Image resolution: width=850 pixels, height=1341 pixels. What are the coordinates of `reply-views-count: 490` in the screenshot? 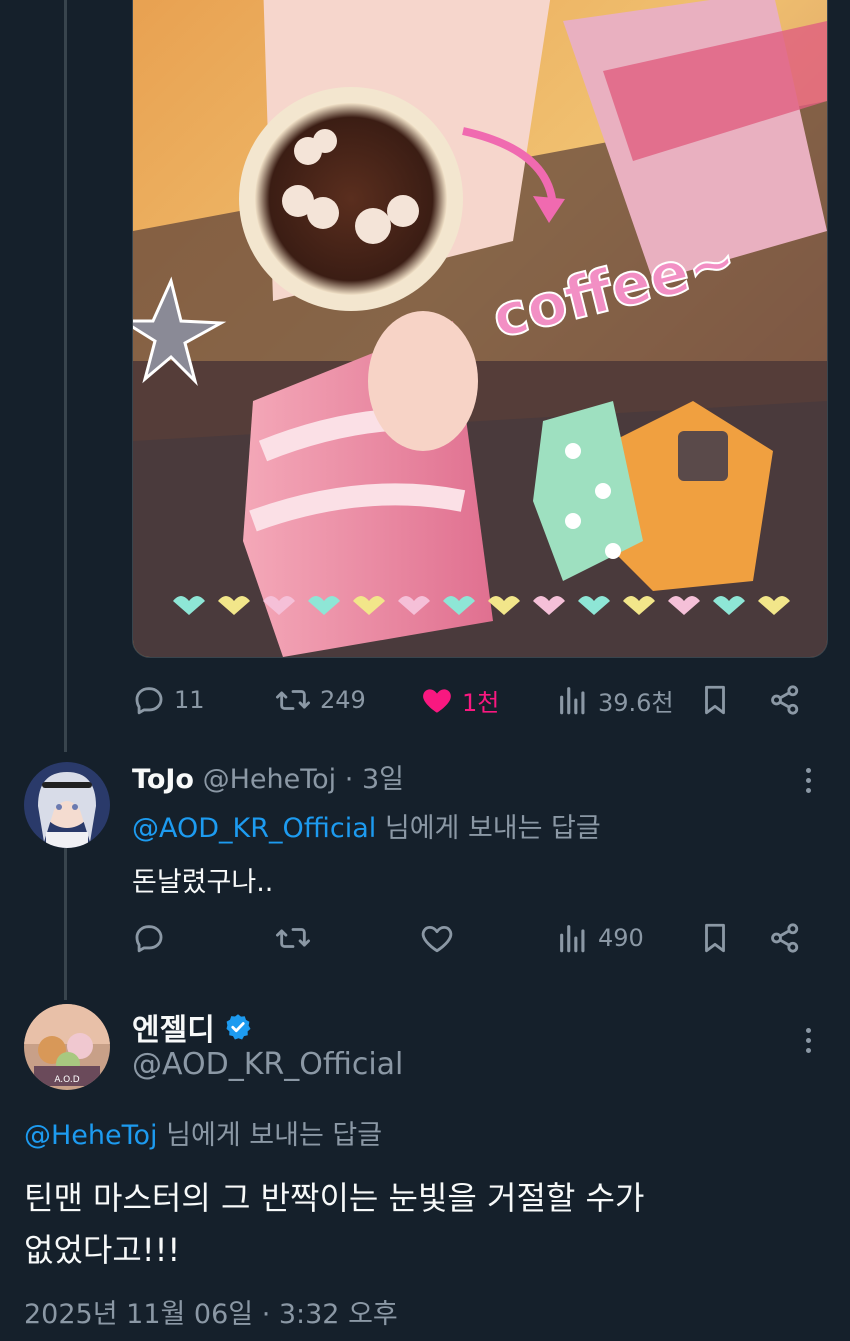 It's located at (621, 938).